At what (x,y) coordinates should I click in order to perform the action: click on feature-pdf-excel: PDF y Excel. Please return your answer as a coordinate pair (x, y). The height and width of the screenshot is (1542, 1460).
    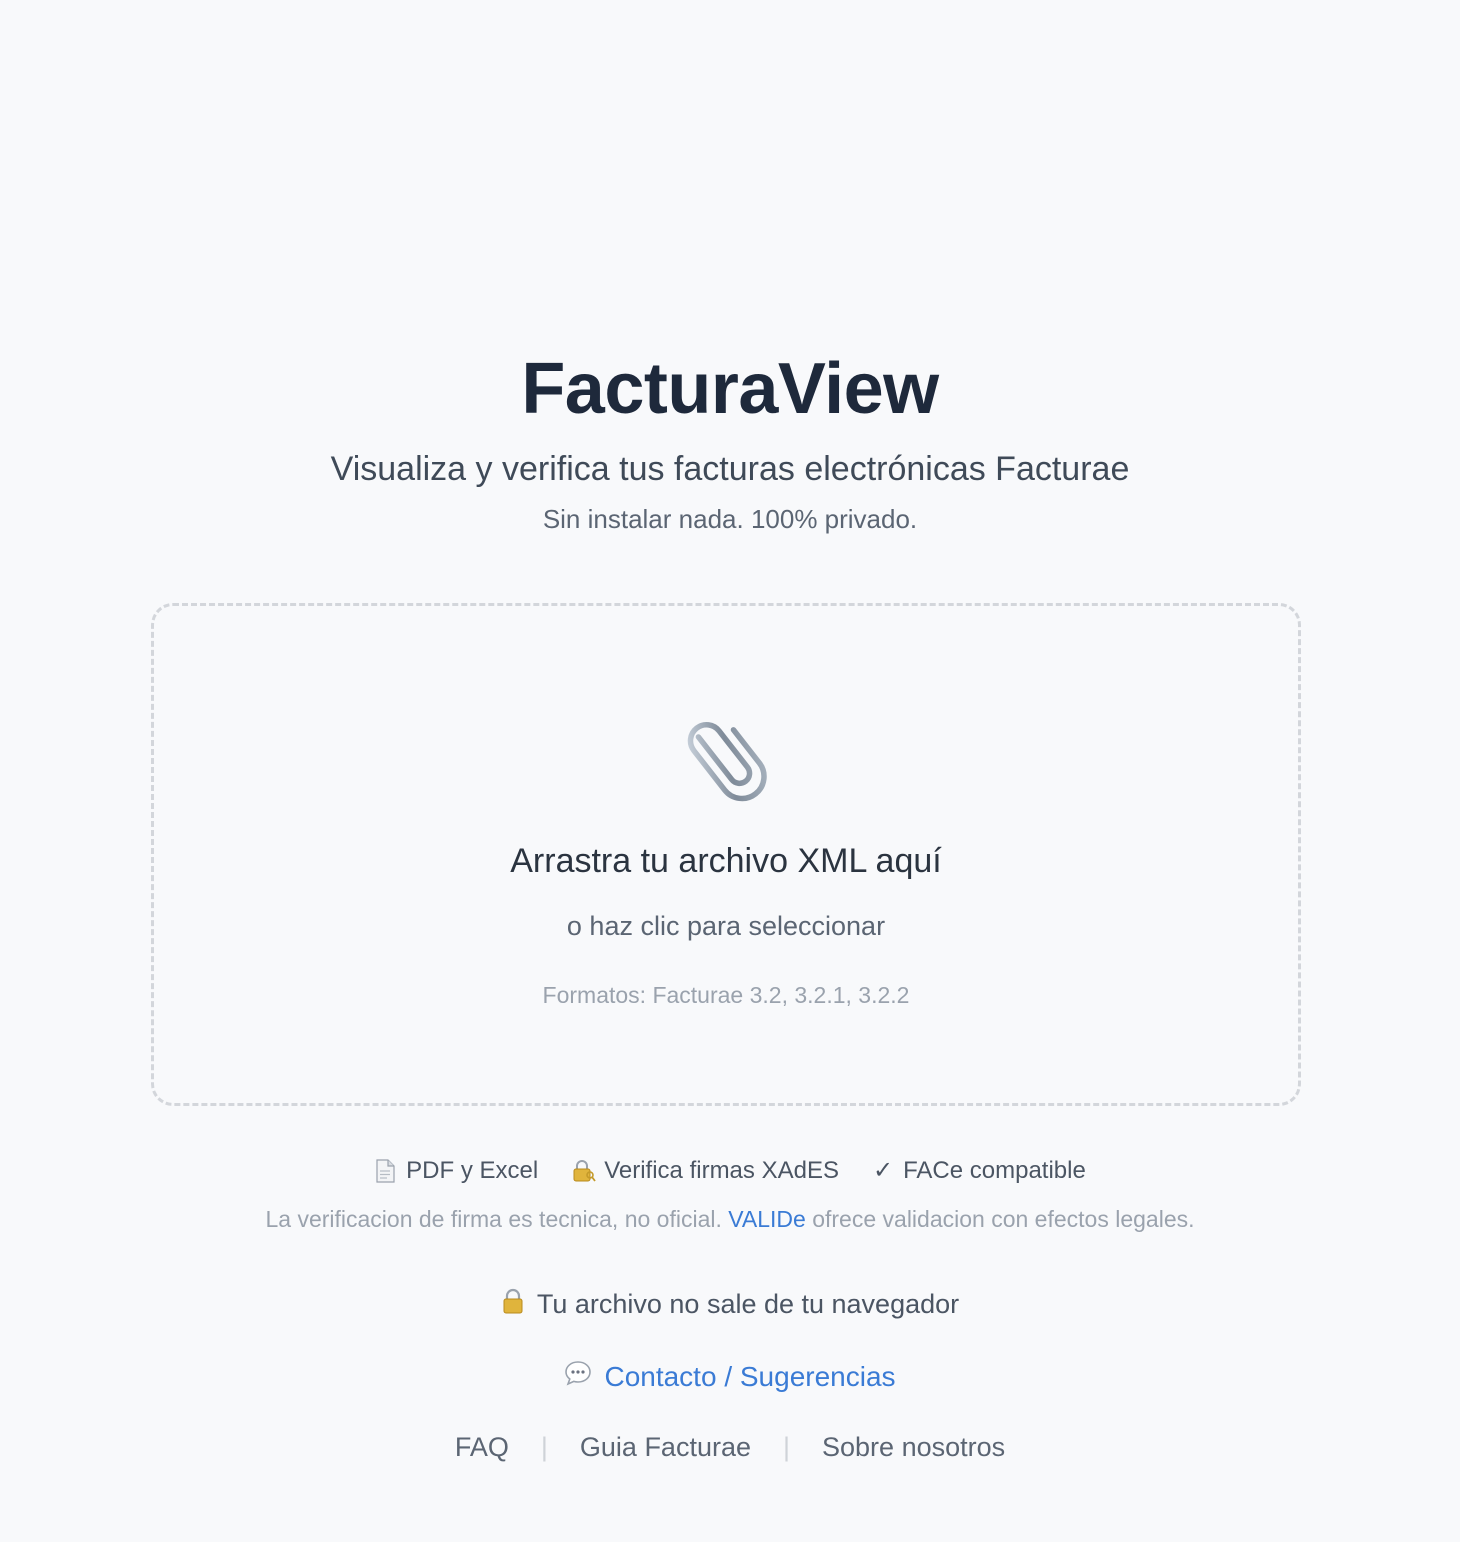
    Looking at the image, I should click on (456, 1170).